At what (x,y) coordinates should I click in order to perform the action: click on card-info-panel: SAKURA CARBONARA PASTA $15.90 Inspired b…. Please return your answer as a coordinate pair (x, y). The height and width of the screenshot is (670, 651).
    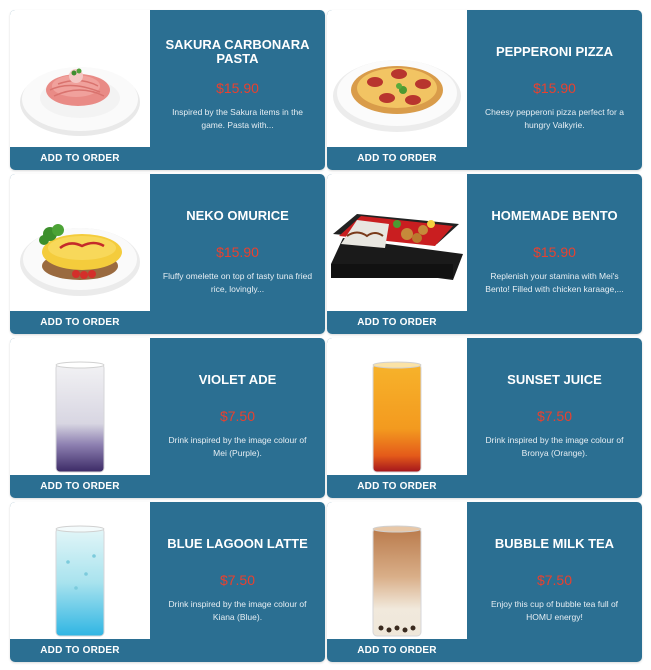
    Looking at the image, I should click on (237, 90).